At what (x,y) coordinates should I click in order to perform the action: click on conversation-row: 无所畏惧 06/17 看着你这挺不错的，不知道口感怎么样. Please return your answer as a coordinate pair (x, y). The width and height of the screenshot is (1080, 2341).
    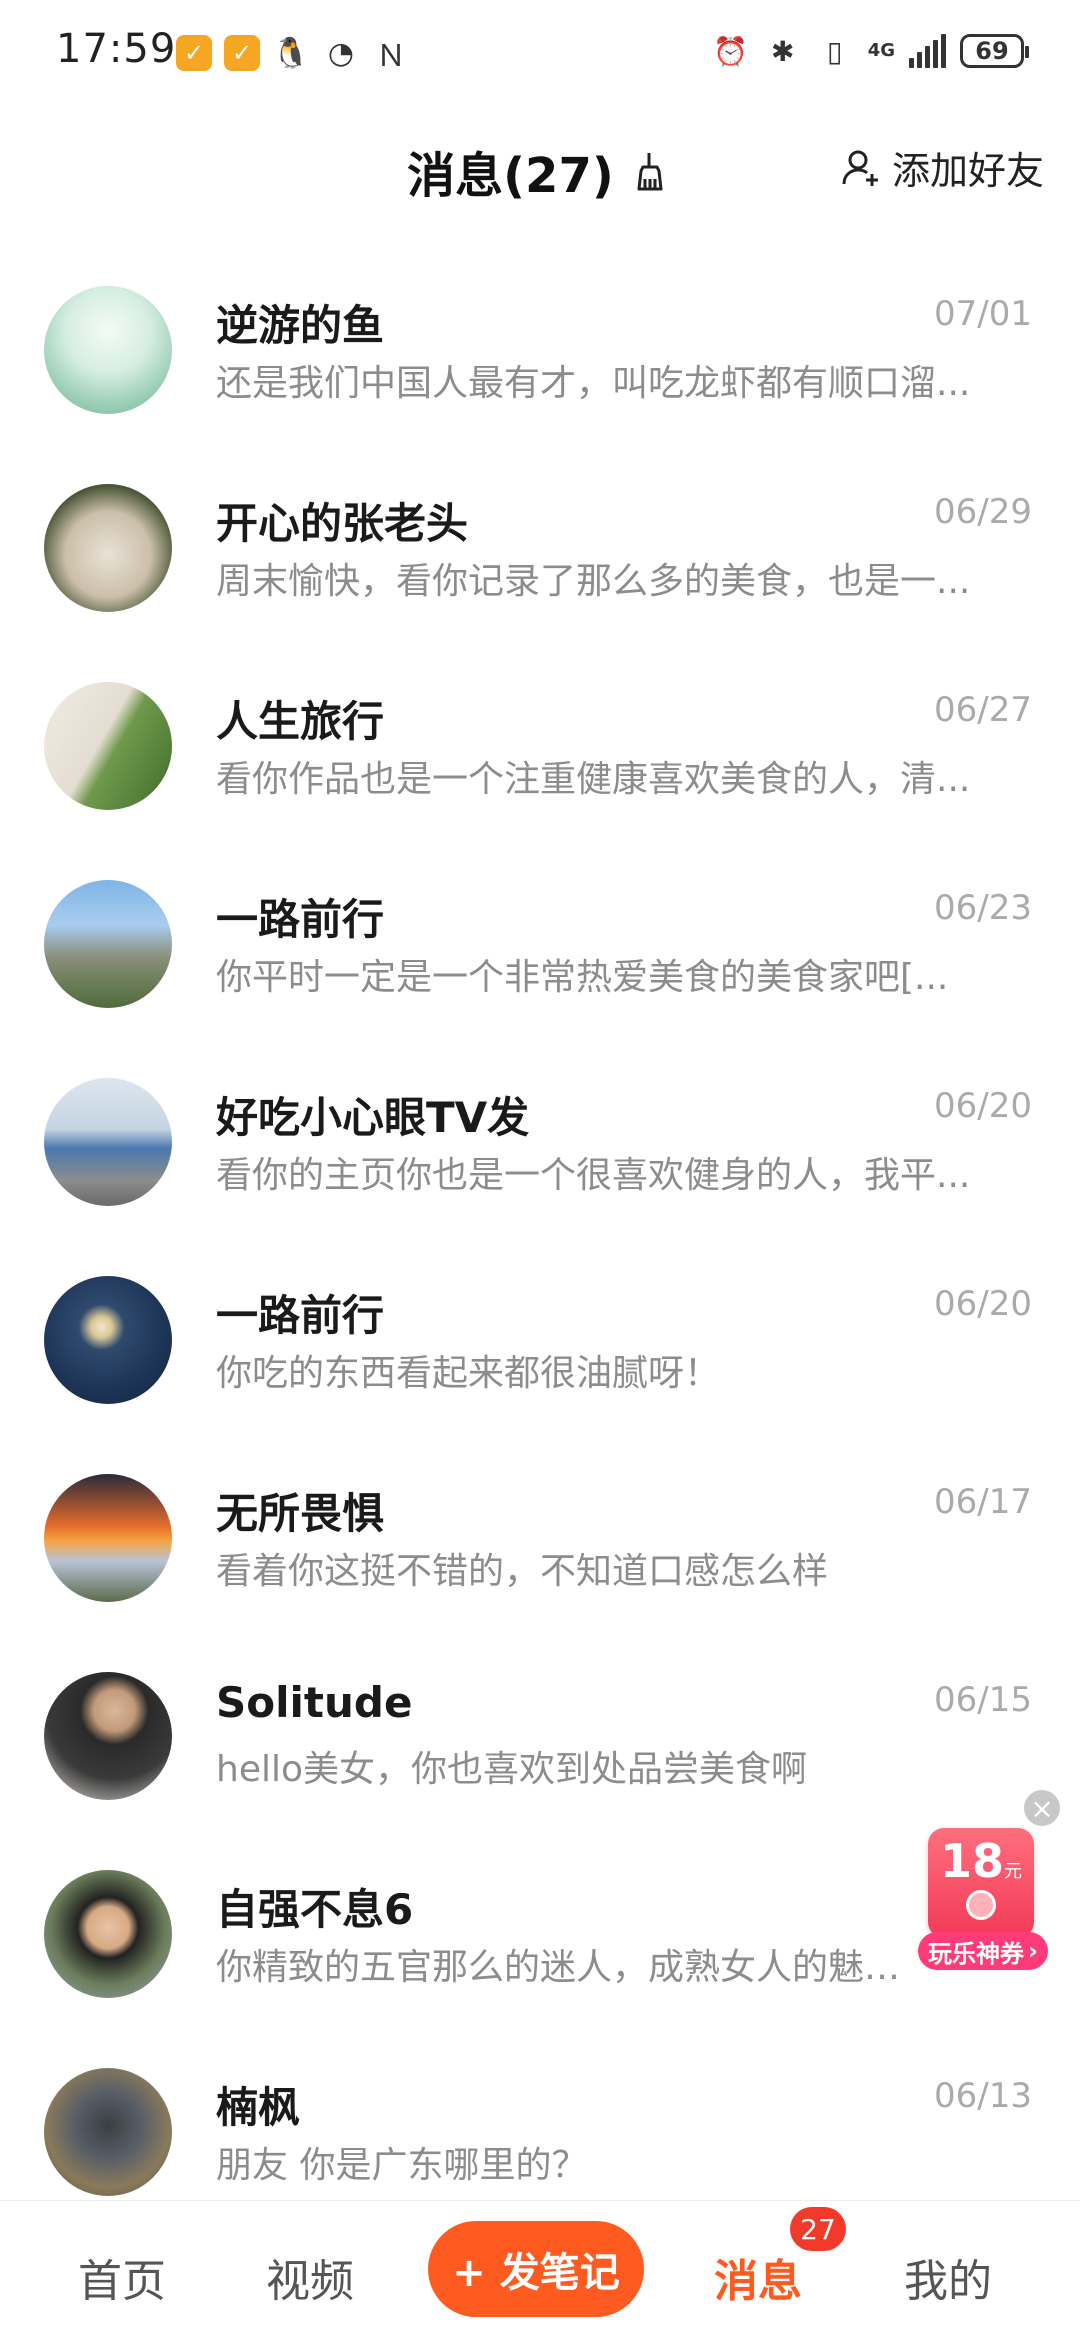
    Looking at the image, I should click on (540, 1537).